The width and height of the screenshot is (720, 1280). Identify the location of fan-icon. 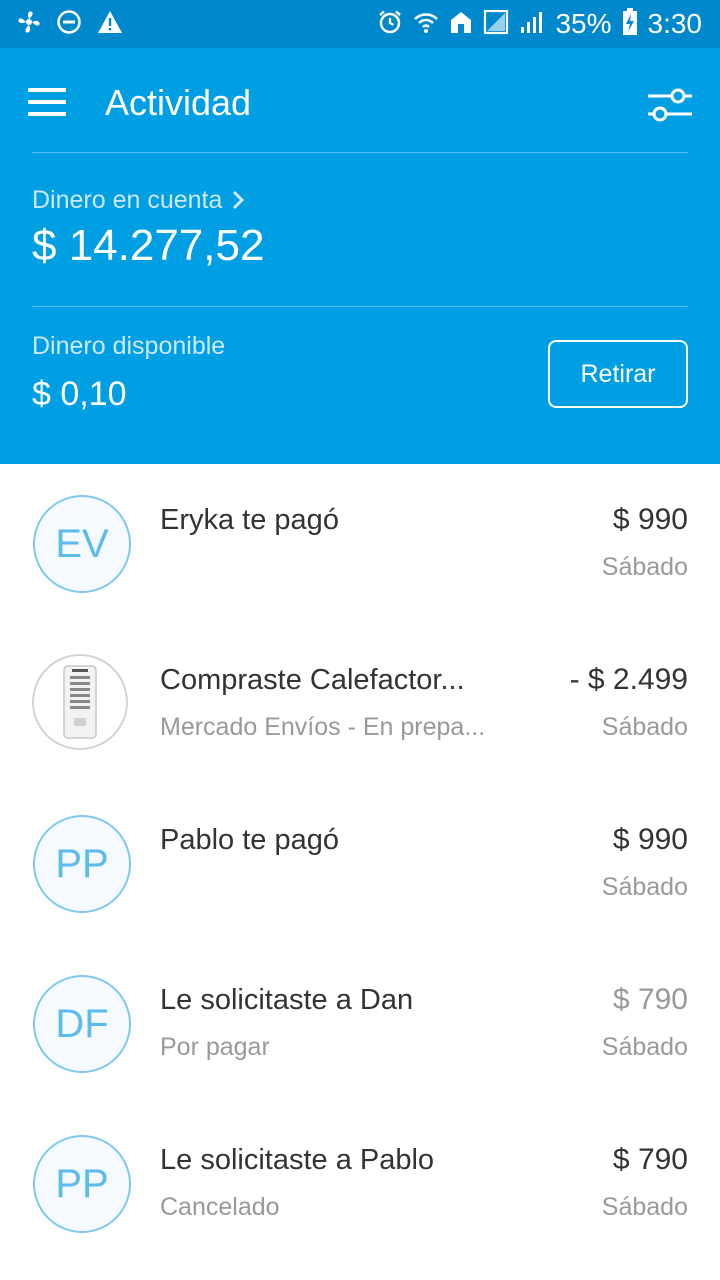
(29, 24).